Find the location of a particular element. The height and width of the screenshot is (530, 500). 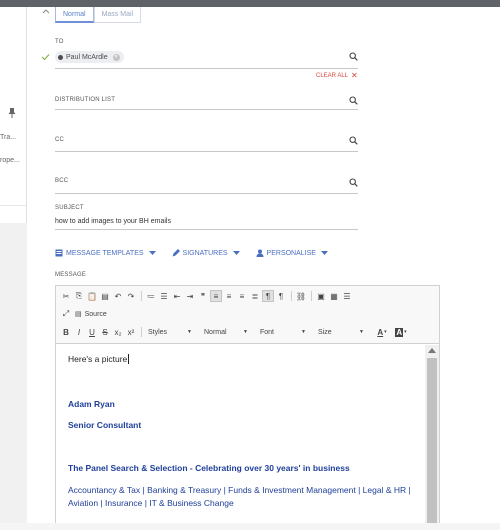

close-icon: ✕ is located at coordinates (354, 75).